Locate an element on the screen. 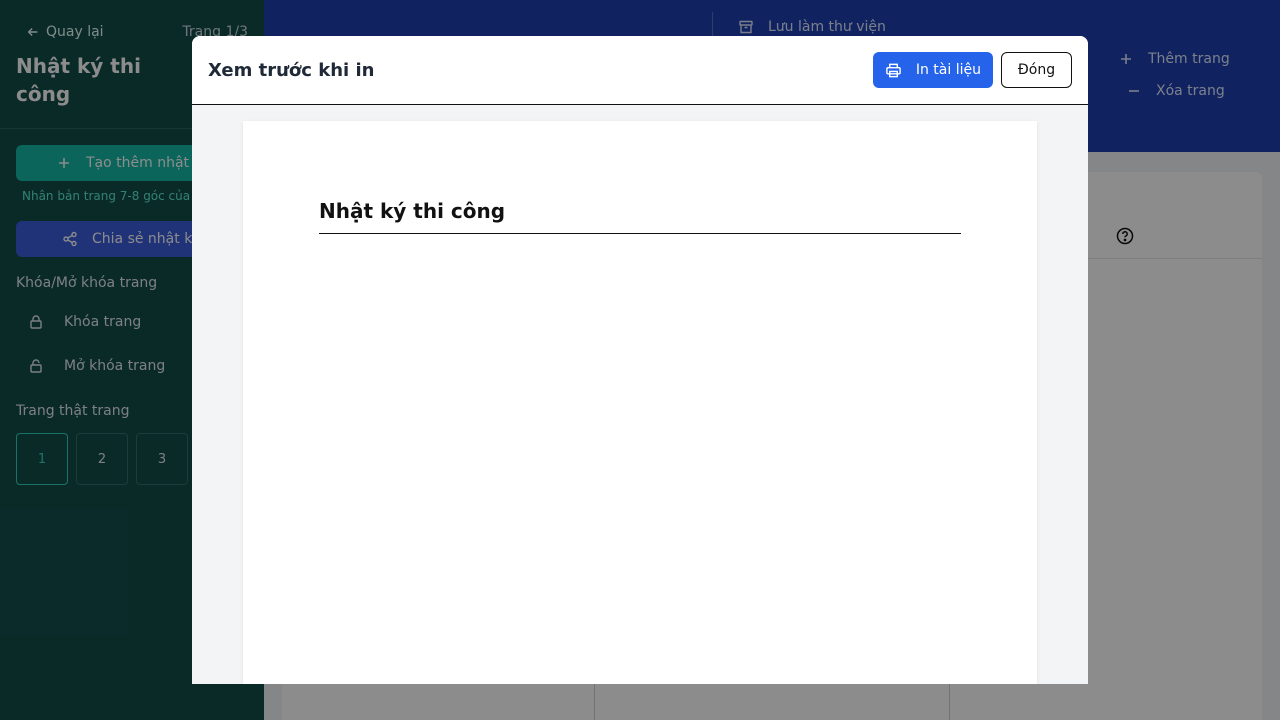 The height and width of the screenshot is (720, 1280). print-label: In tài liệu is located at coordinates (948, 70).